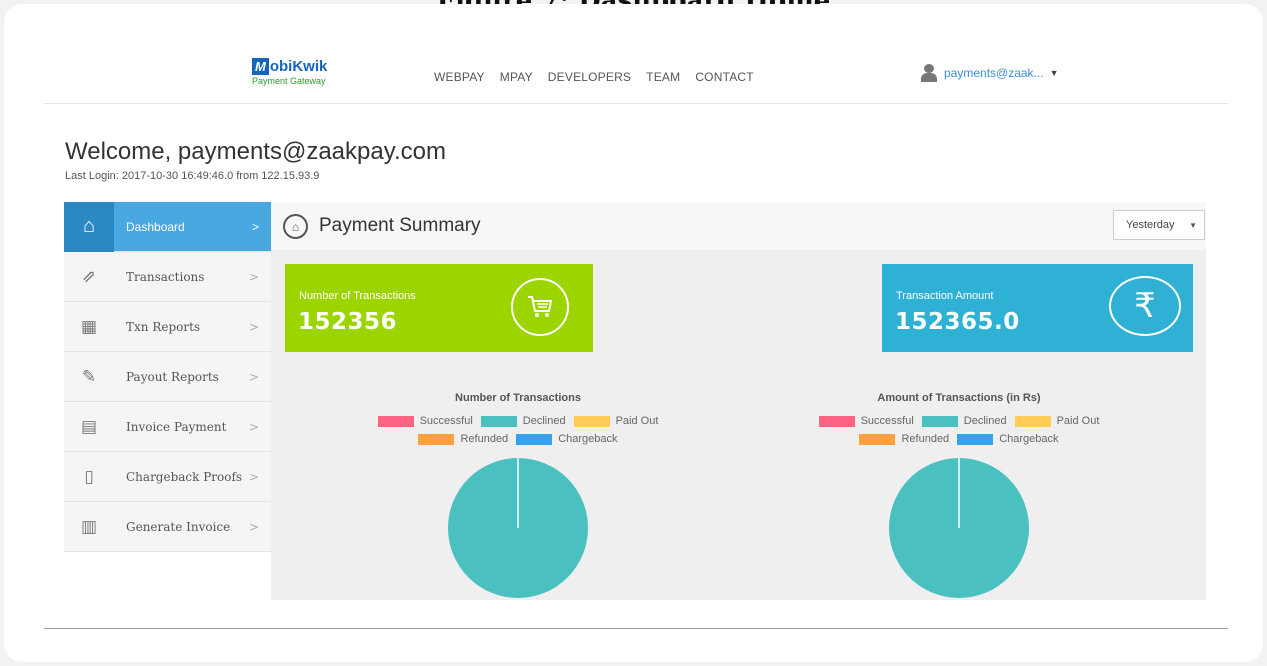 Image resolution: width=1267 pixels, height=666 pixels. I want to click on dropdown-arrow-icon: ▼, so click(1193, 225).